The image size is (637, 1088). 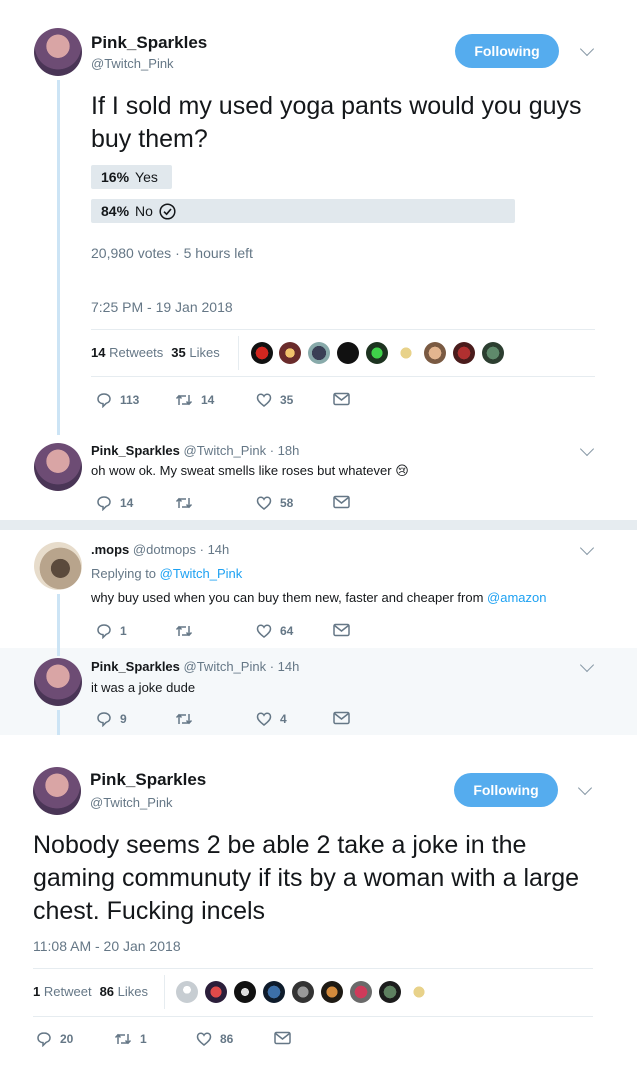 What do you see at coordinates (271, 719) in the screenshot?
I see `like-button: 4` at bounding box center [271, 719].